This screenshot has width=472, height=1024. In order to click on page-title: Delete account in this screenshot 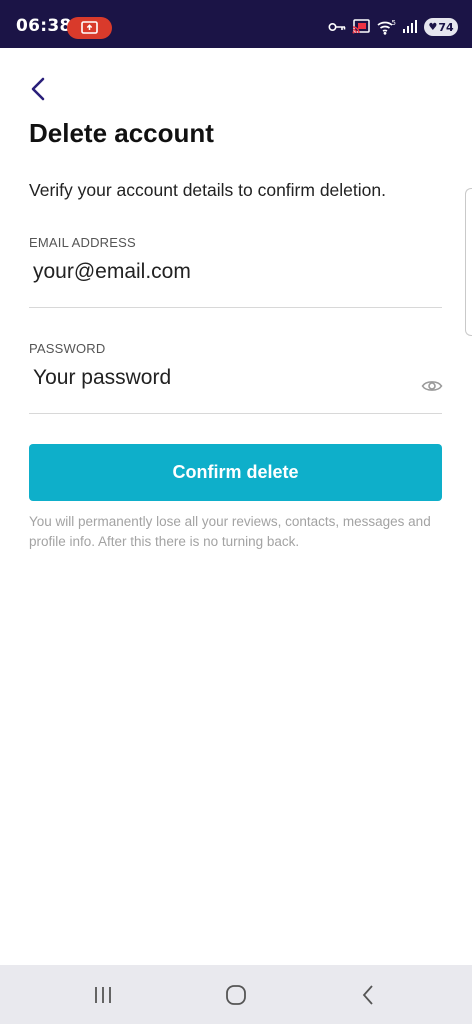, I will do `click(121, 133)`.